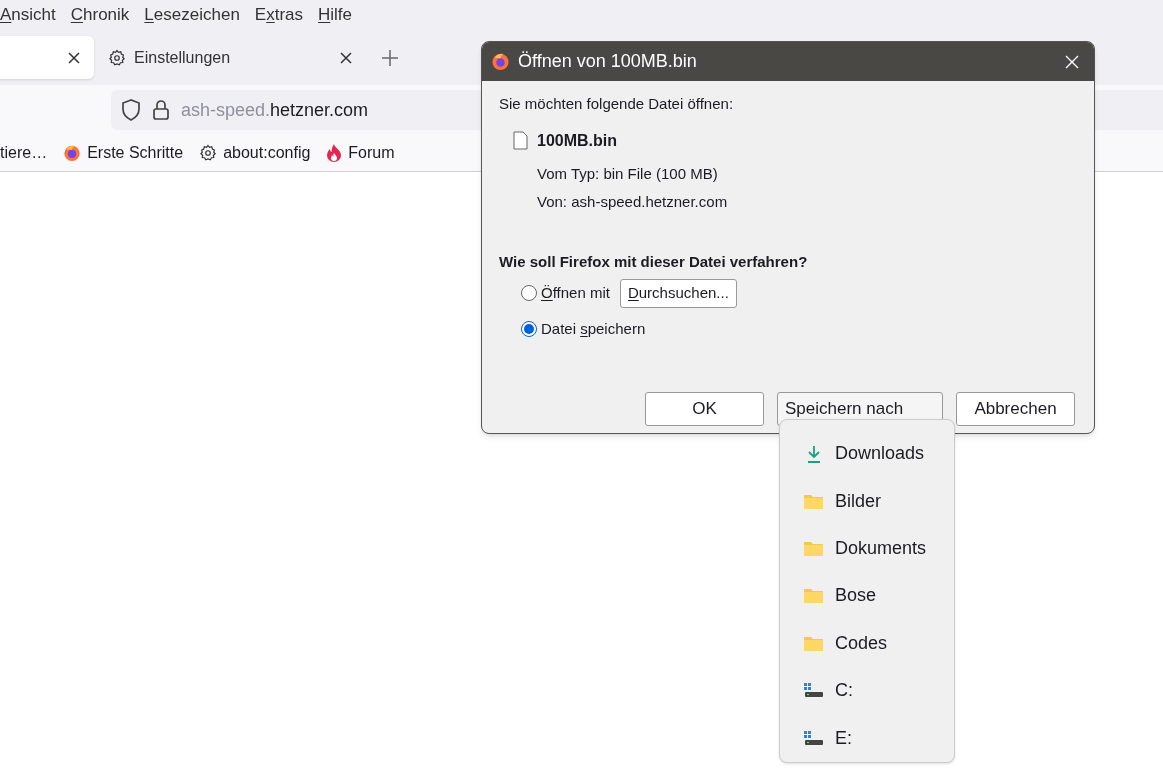 This screenshot has width=1163, height=779. I want to click on dialog-title: Öffnen von 100MB.bin, so click(607, 61).